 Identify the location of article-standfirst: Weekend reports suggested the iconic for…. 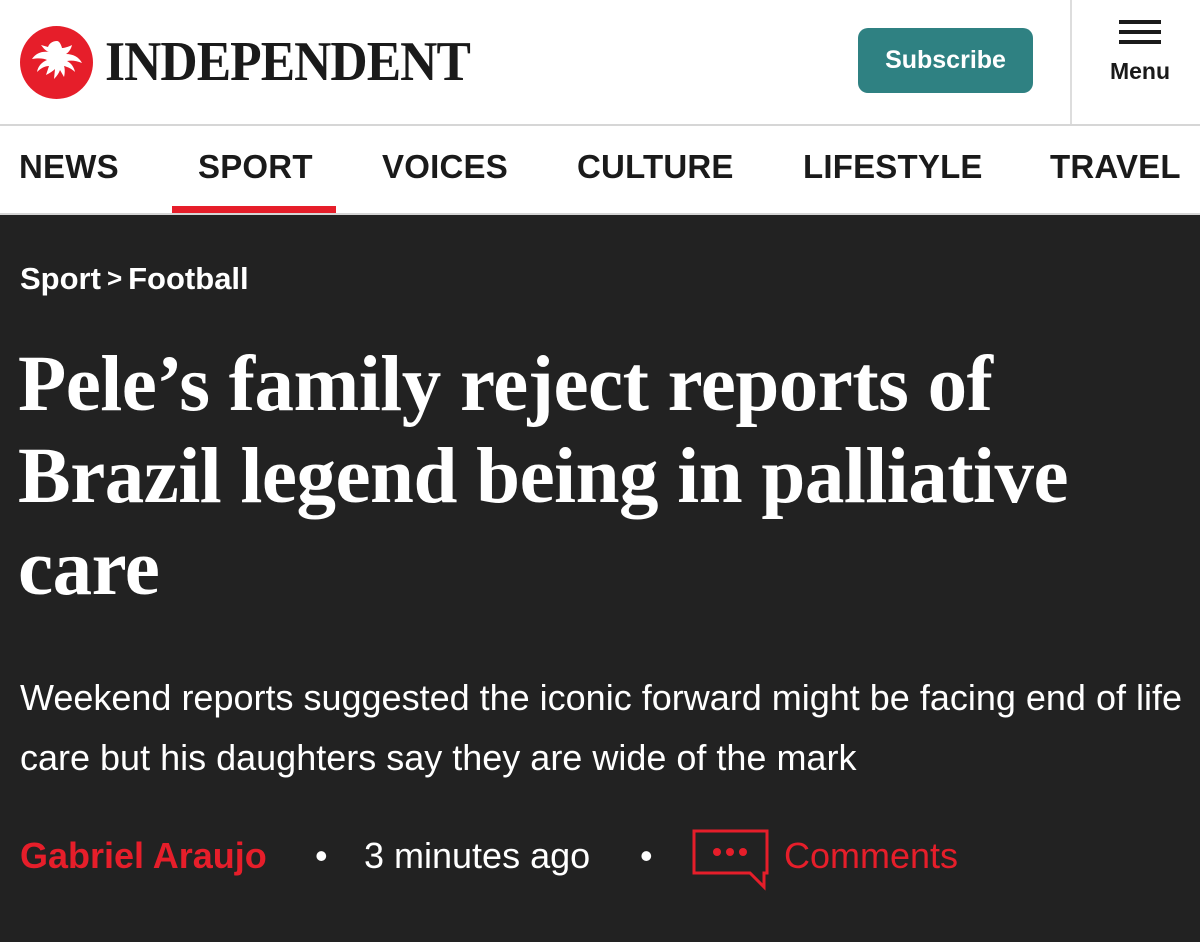
(601, 727).